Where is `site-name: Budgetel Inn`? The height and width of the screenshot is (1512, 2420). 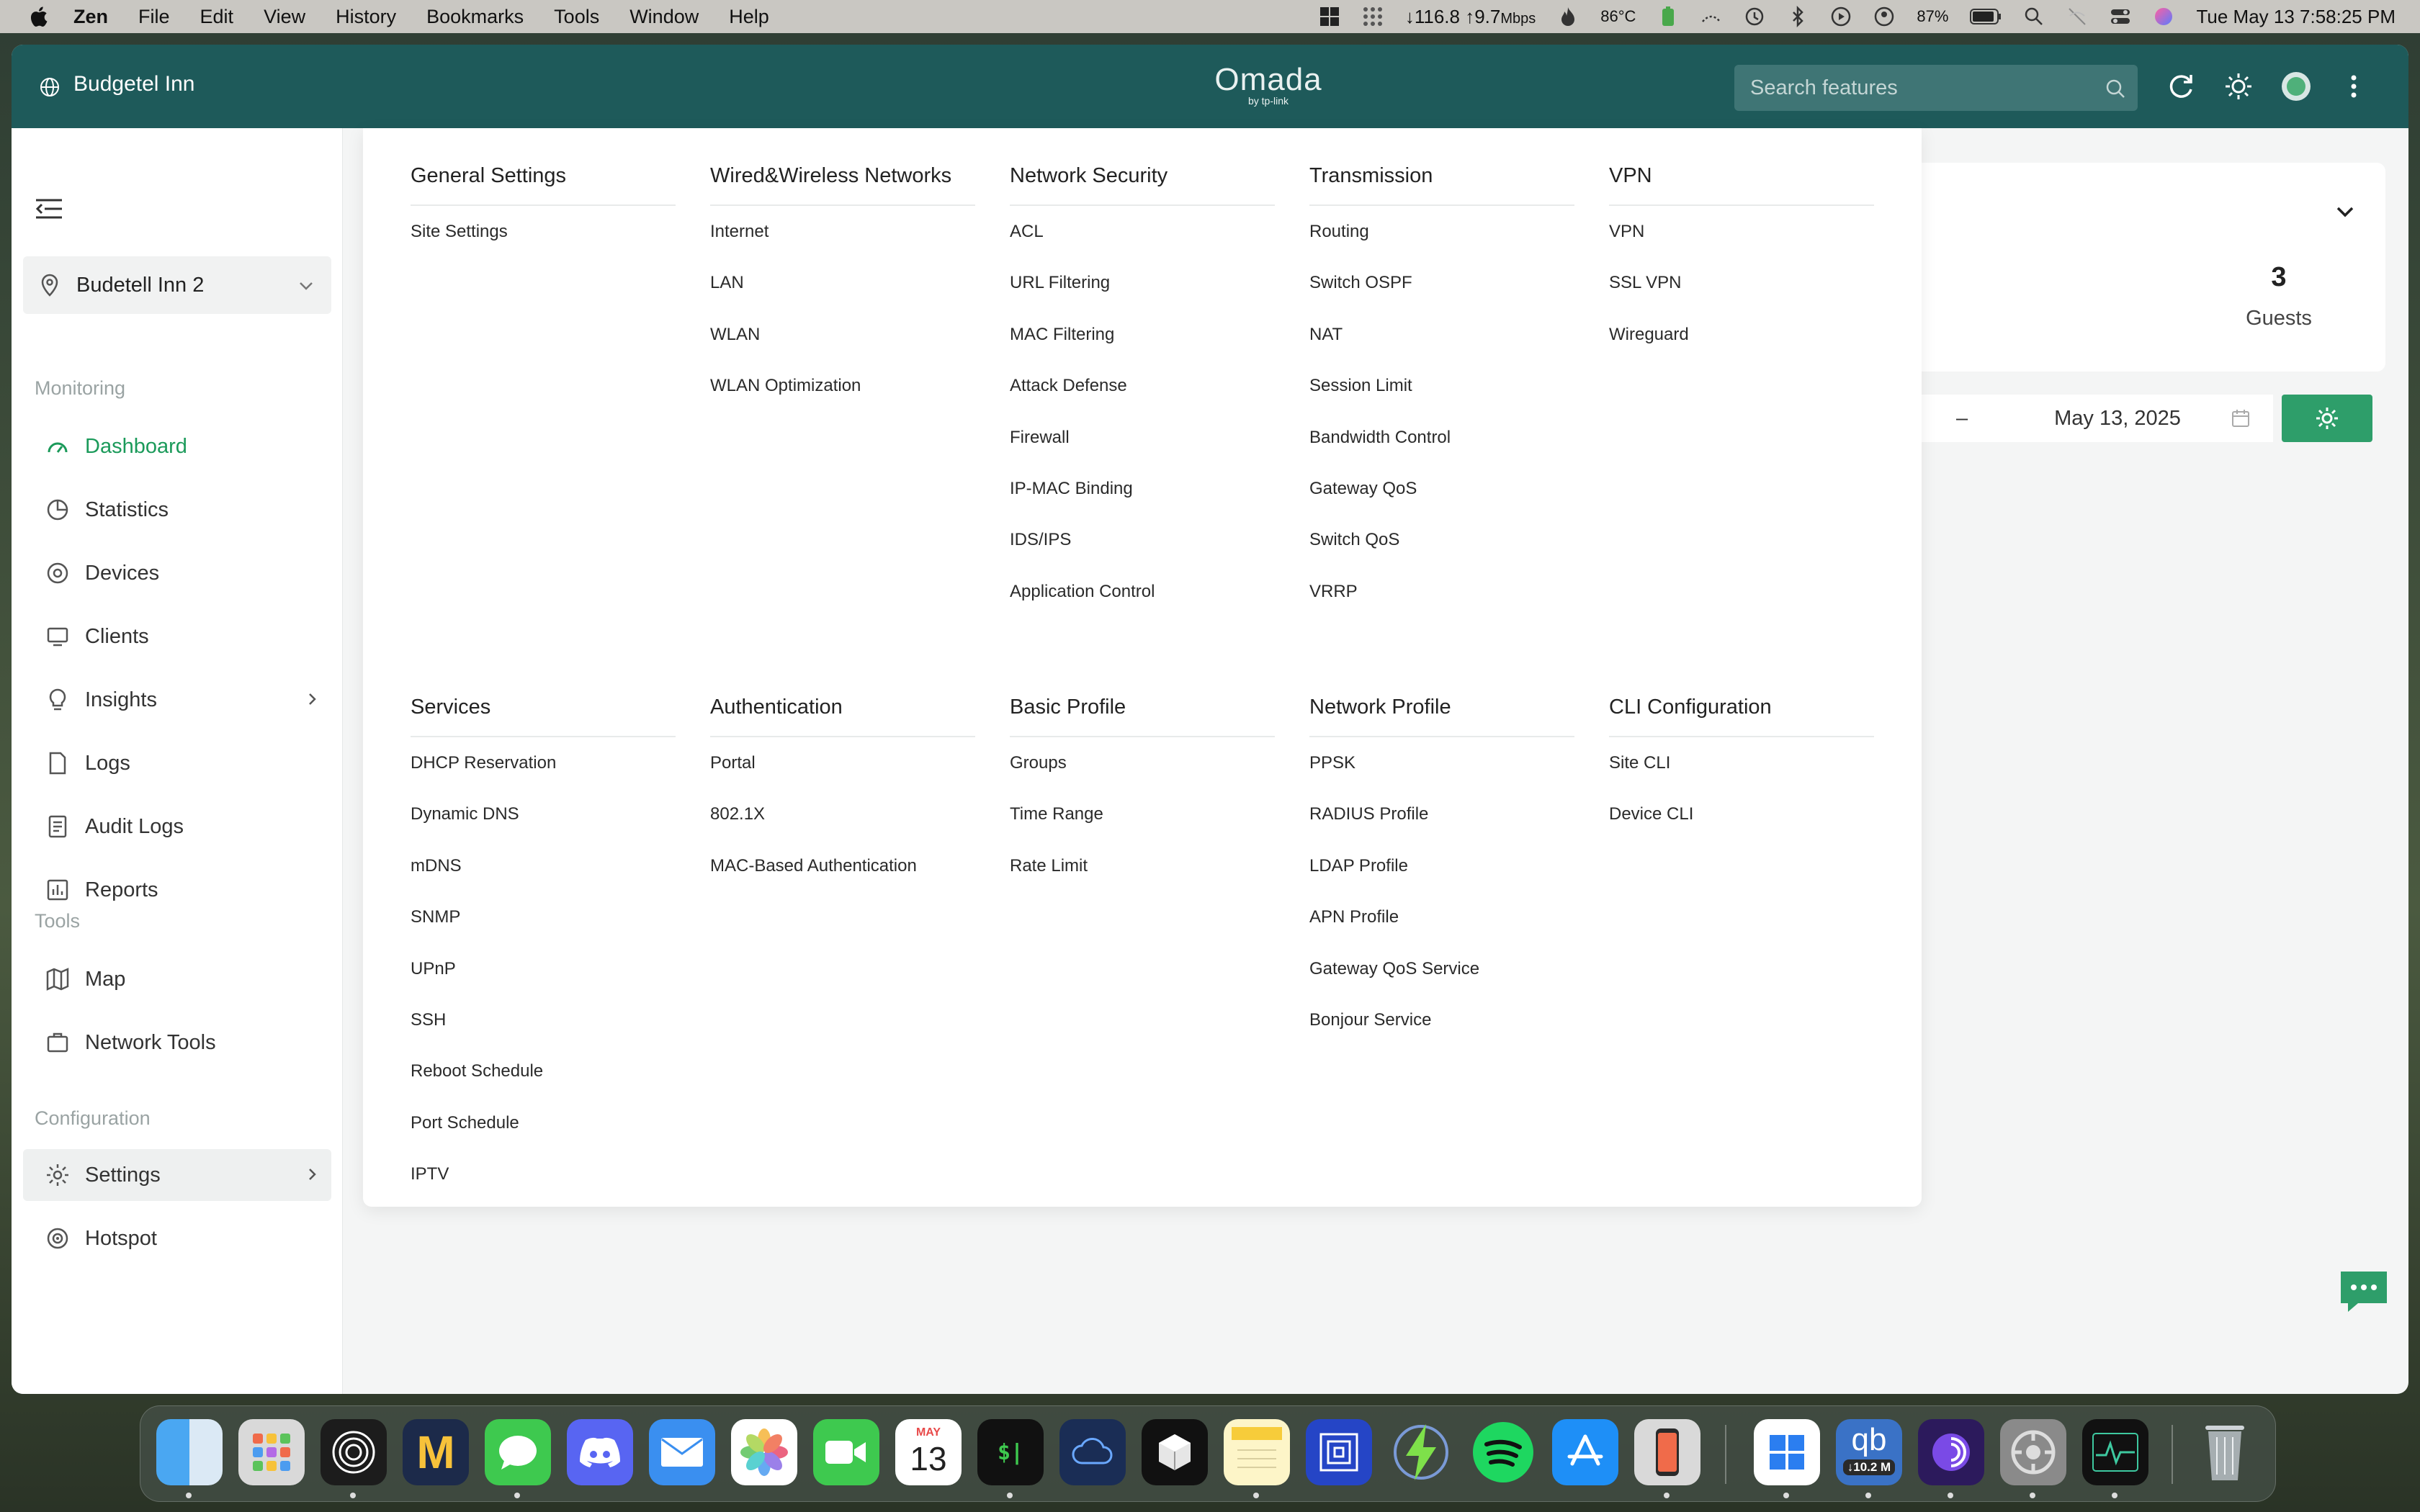 site-name: Budgetel Inn is located at coordinates (133, 84).